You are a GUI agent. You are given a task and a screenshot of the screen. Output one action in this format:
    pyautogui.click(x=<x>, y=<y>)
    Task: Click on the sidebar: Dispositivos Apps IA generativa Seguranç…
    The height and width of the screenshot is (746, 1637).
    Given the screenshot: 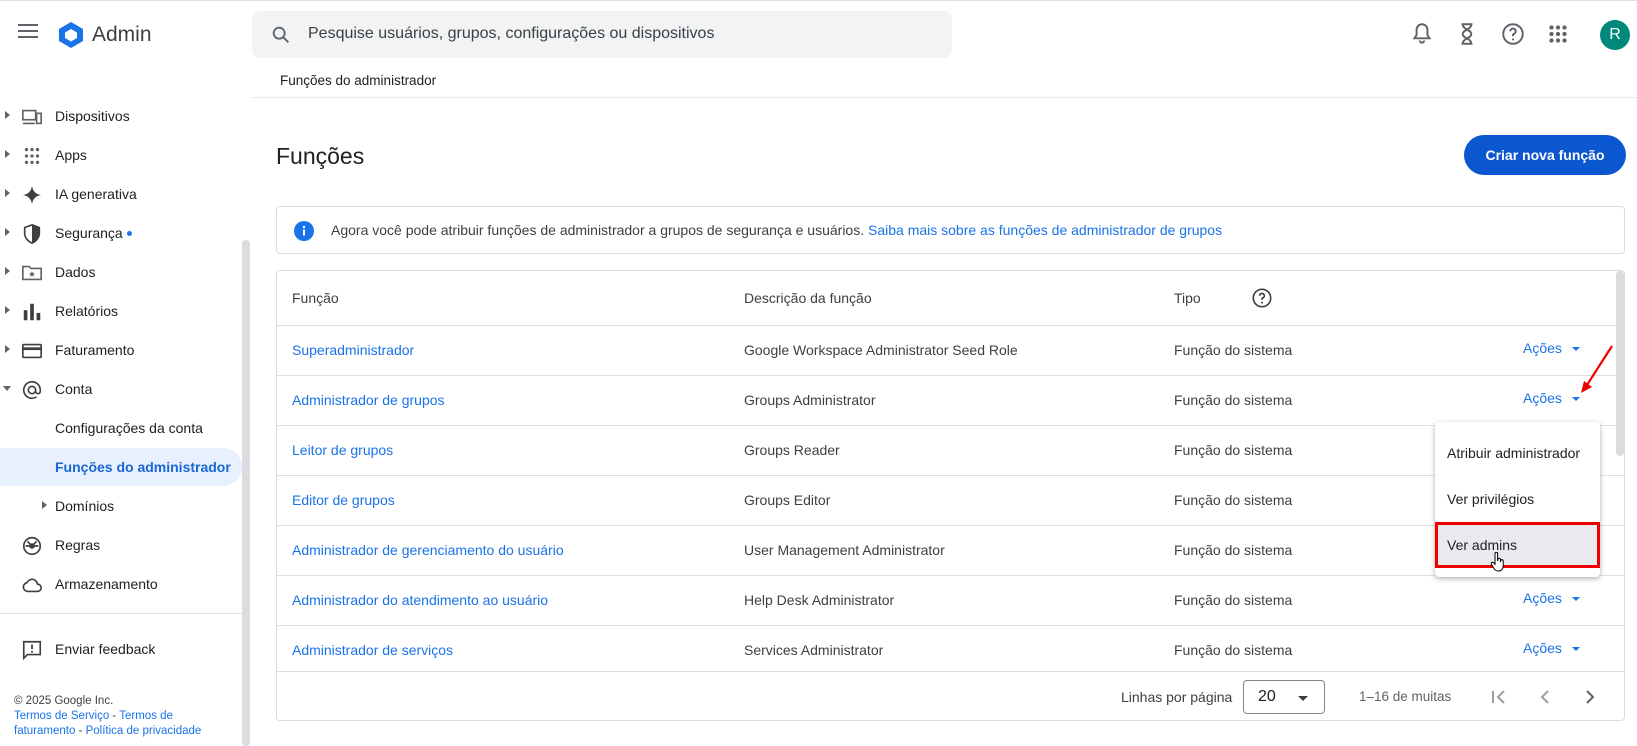 What is the action you would take?
    pyautogui.click(x=126, y=407)
    